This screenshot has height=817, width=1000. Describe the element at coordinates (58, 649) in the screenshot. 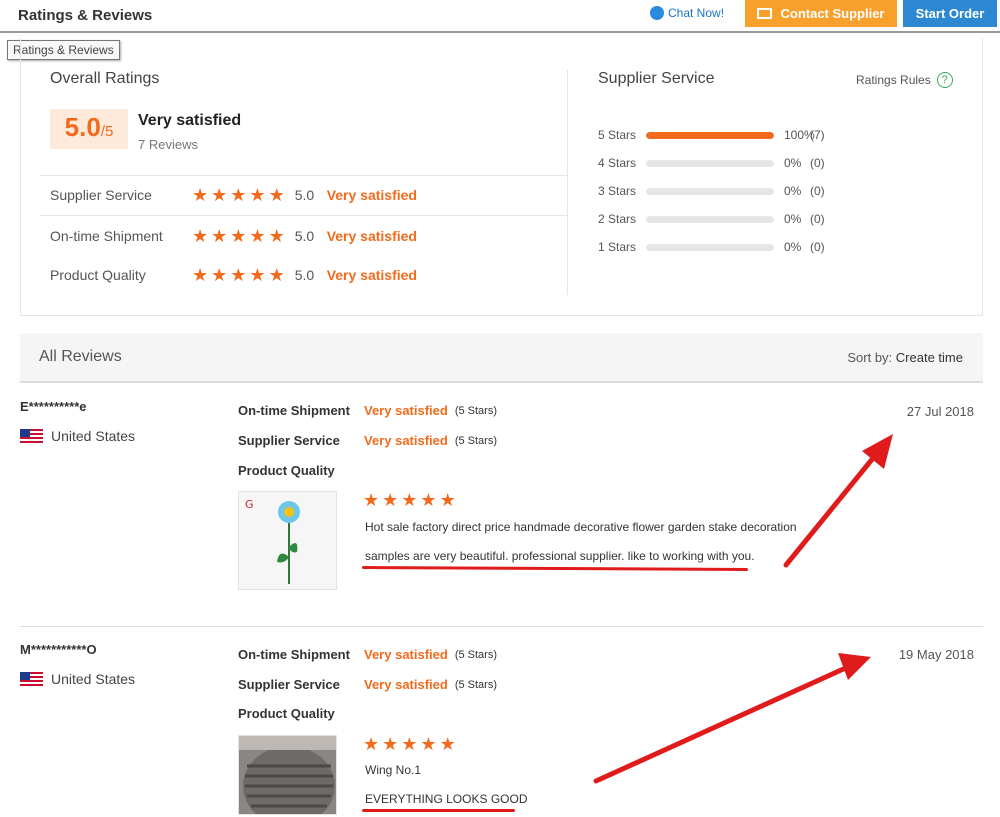

I see `reviewer-name: M***********O` at that location.